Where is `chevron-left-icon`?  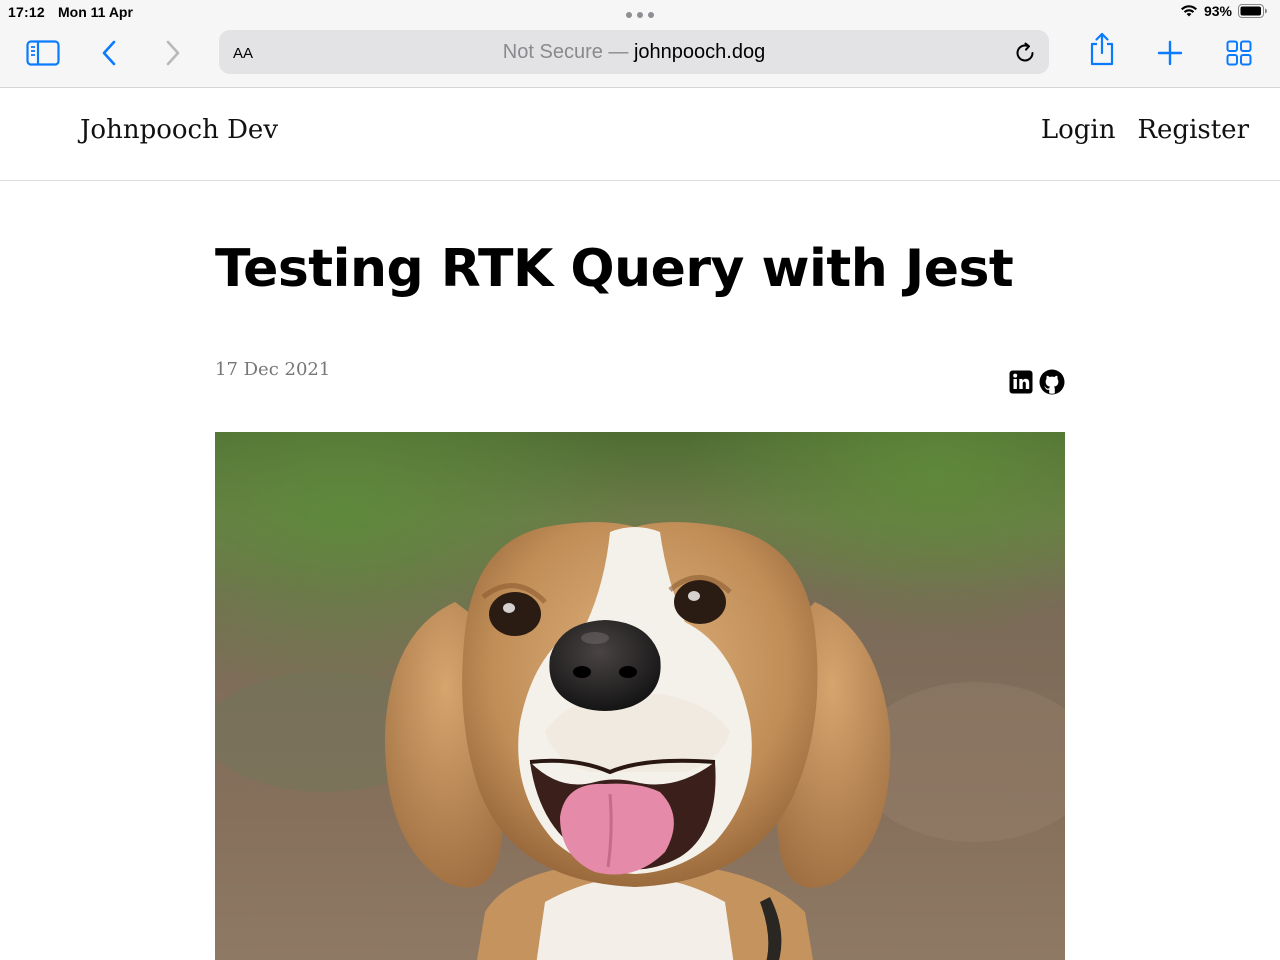
chevron-left-icon is located at coordinates (109, 53).